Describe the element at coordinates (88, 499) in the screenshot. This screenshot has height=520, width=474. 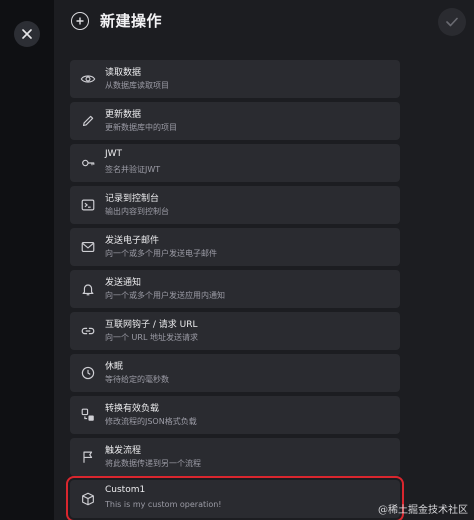
I see `cube-icon` at that location.